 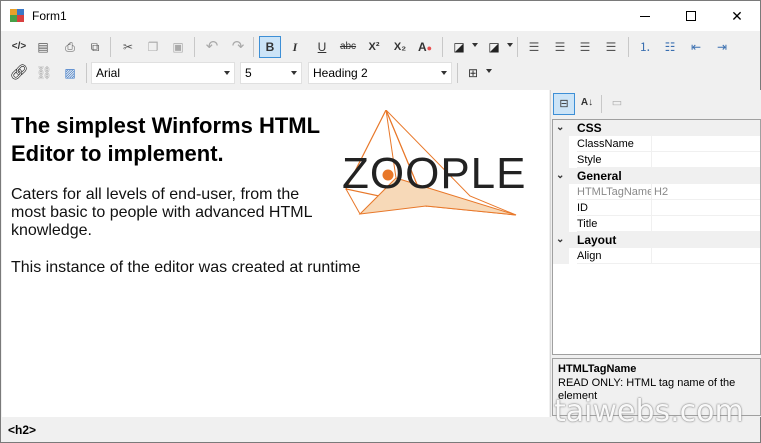 I want to click on strikethrough-button: abc, so click(x=348, y=47).